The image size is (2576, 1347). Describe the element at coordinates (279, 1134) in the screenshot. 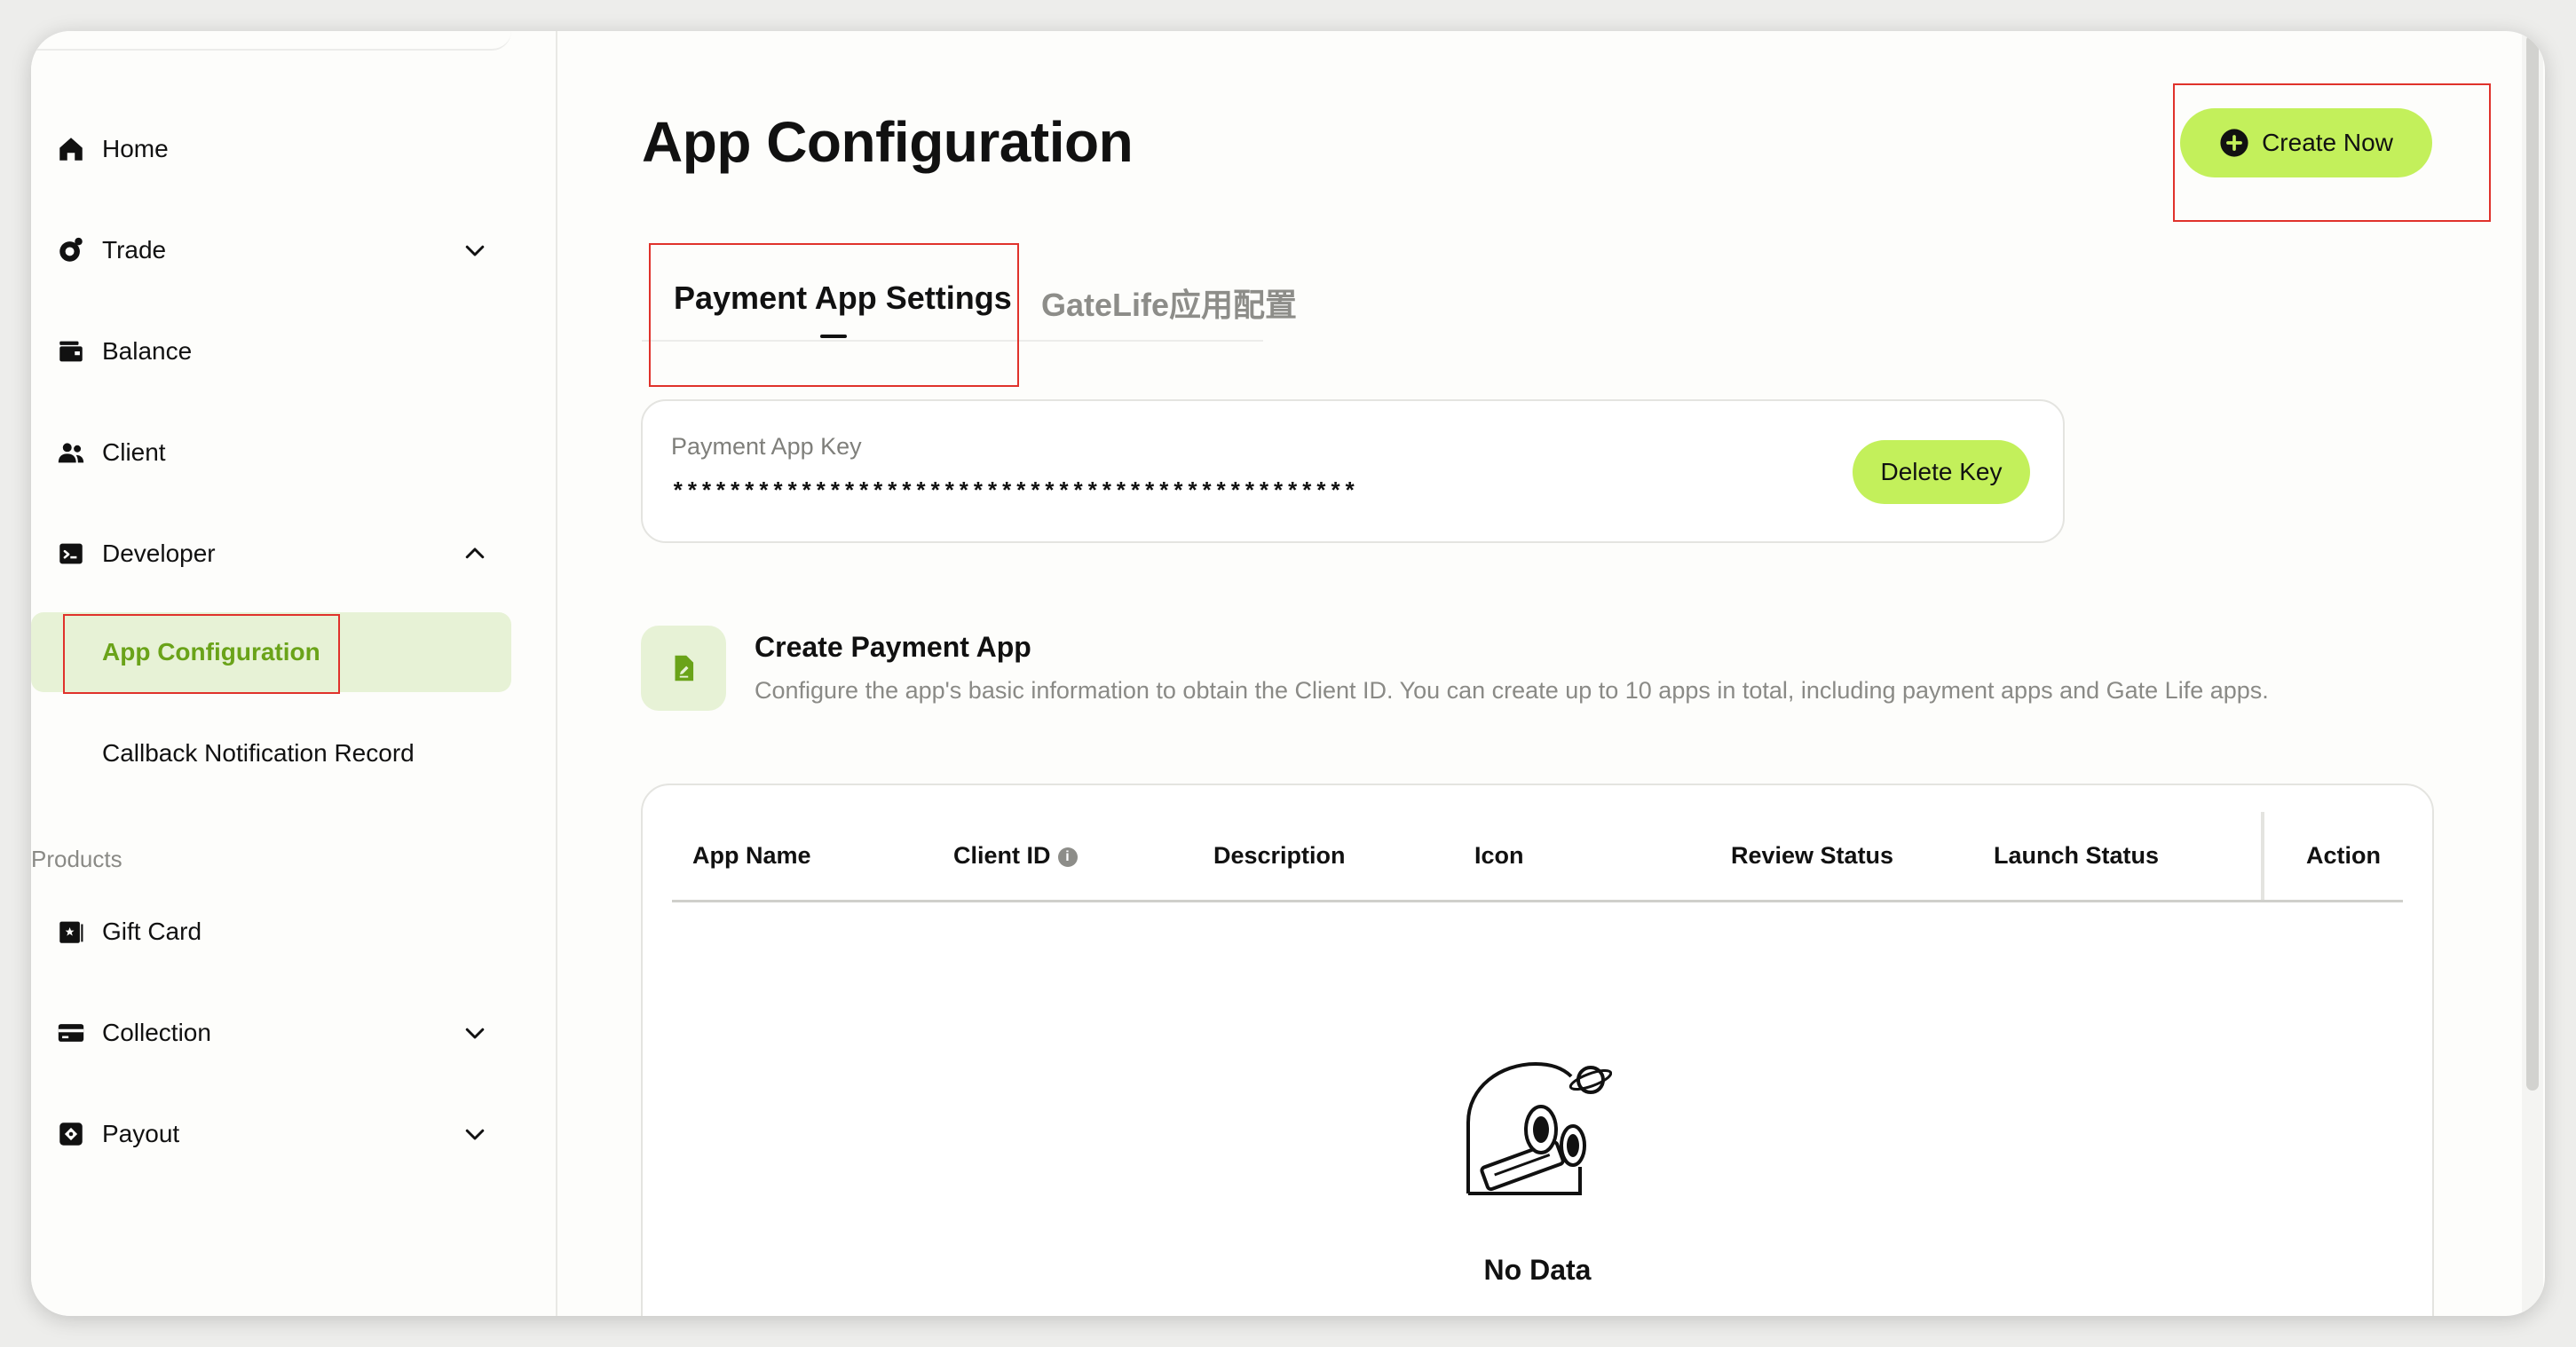

I see `sidebar-item-payout: Payout` at that location.